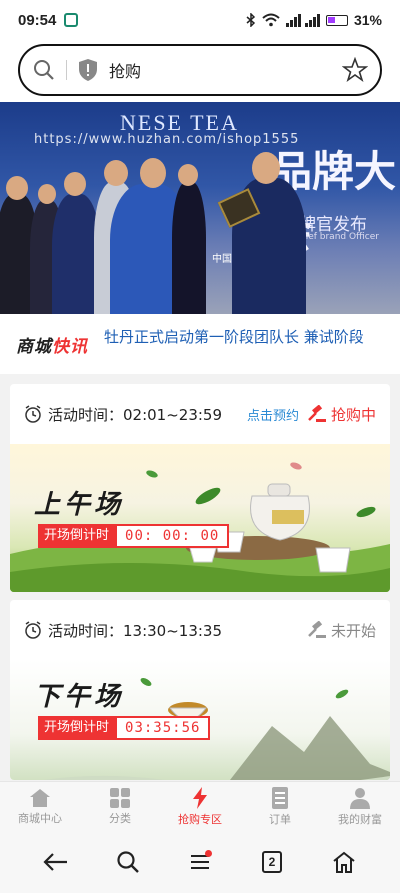  I want to click on tab-label: 抢购专区, so click(200, 819).